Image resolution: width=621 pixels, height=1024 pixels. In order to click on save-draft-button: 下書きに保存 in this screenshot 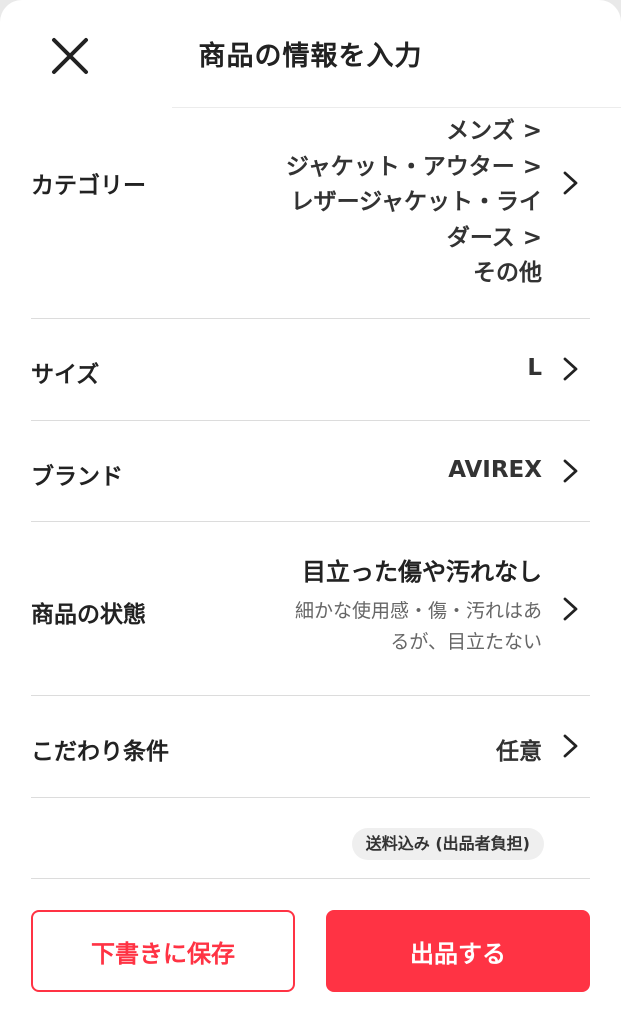, I will do `click(163, 951)`.